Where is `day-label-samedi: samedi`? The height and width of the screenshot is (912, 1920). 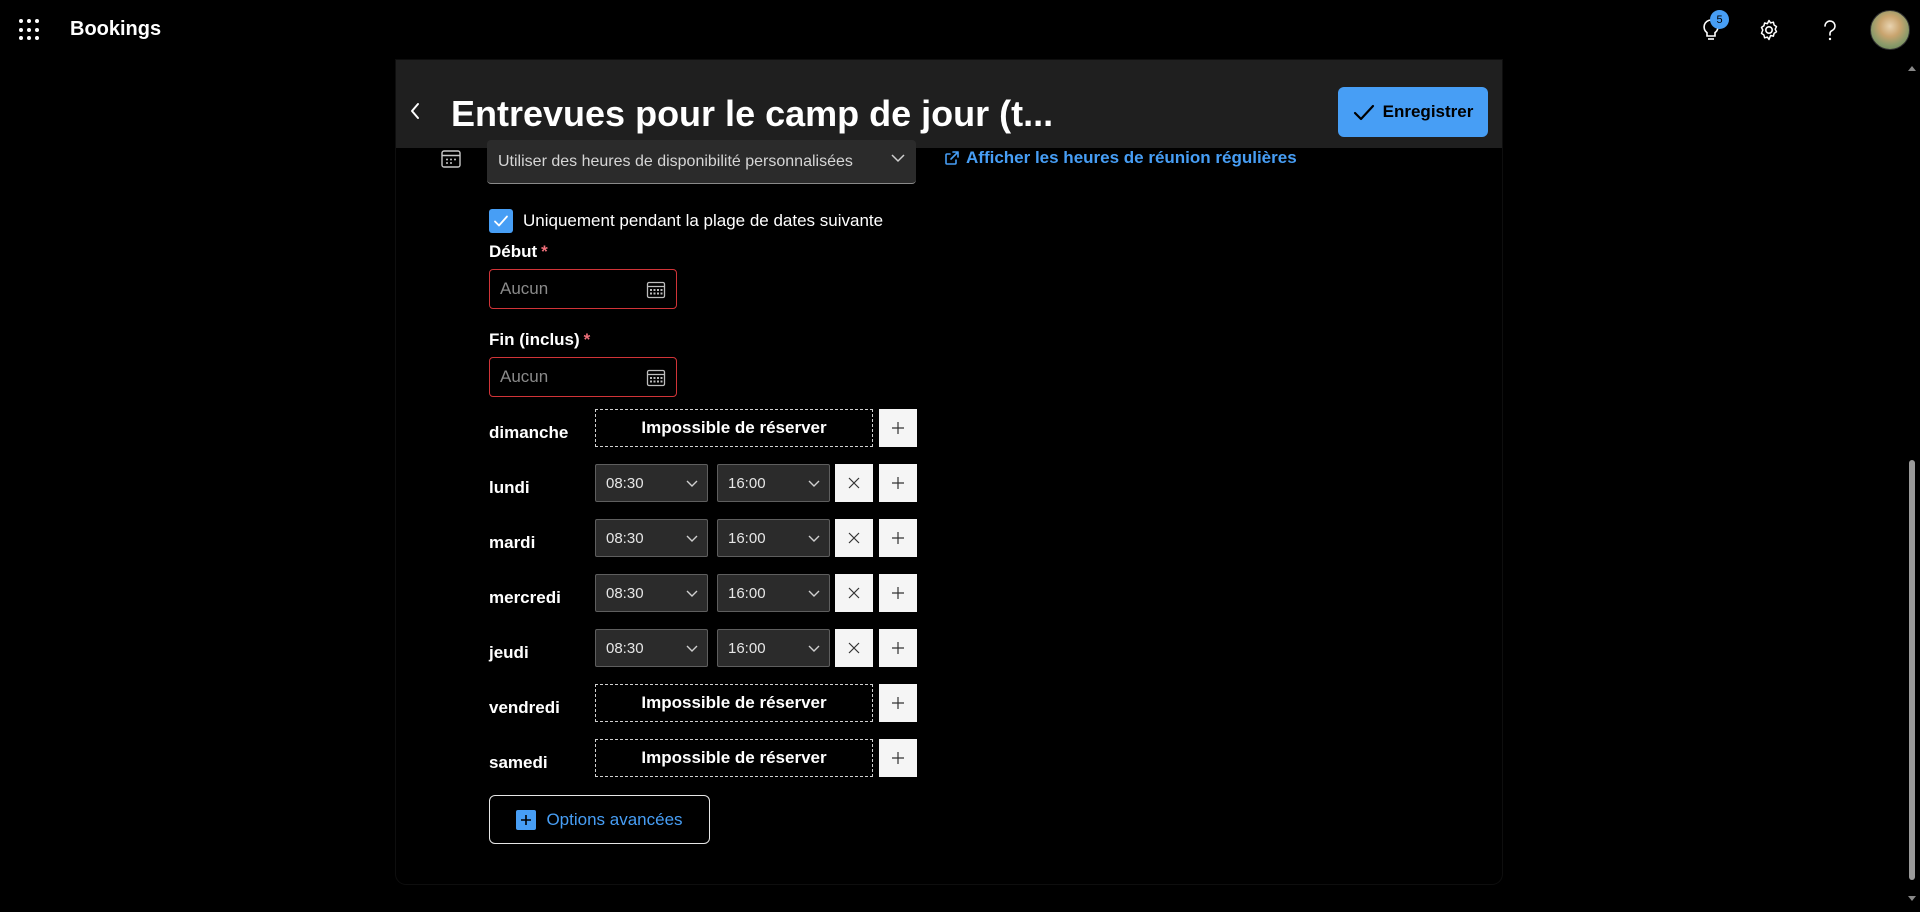
day-label-samedi: samedi is located at coordinates (518, 762).